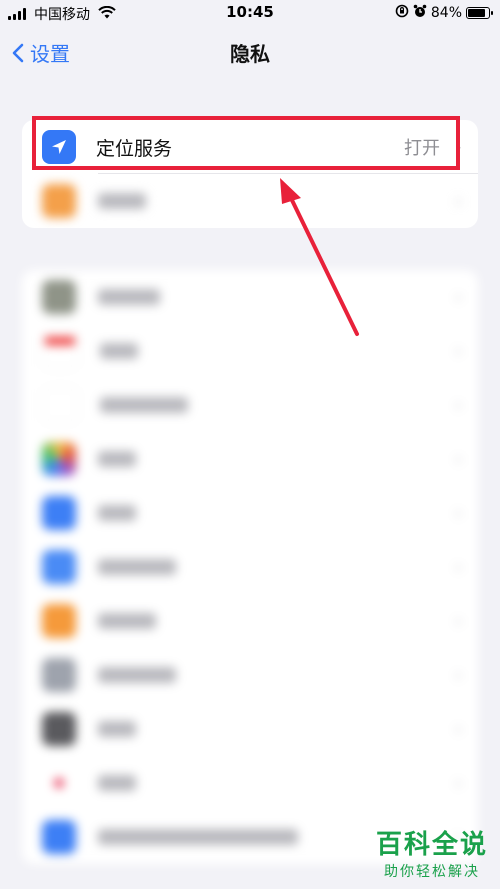 The width and height of the screenshot is (500, 889). I want to click on watermark-title: 百科全说, so click(431, 845).